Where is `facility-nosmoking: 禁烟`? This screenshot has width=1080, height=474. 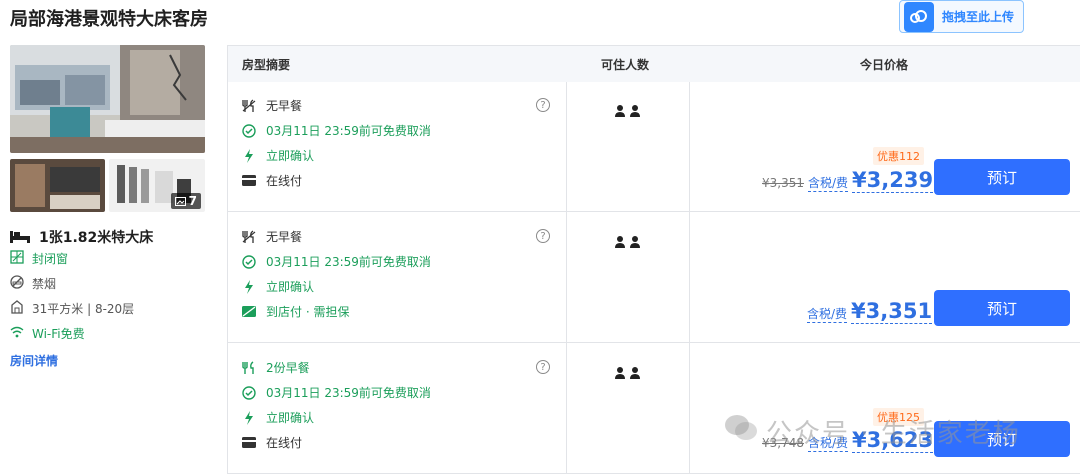 facility-nosmoking: 禁烟 is located at coordinates (33, 283).